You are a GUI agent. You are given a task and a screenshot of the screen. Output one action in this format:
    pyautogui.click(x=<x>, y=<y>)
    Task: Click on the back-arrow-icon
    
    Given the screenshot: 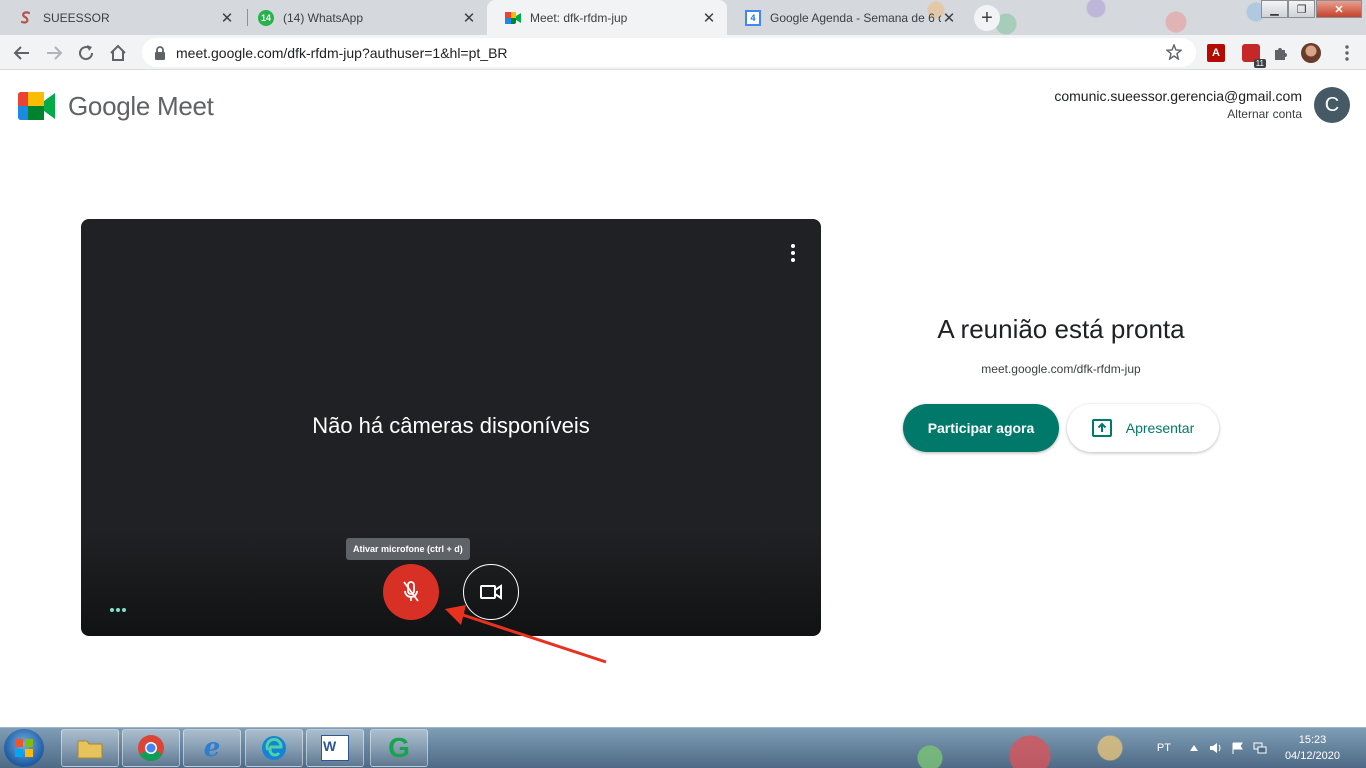 What is the action you would take?
    pyautogui.click(x=21, y=53)
    